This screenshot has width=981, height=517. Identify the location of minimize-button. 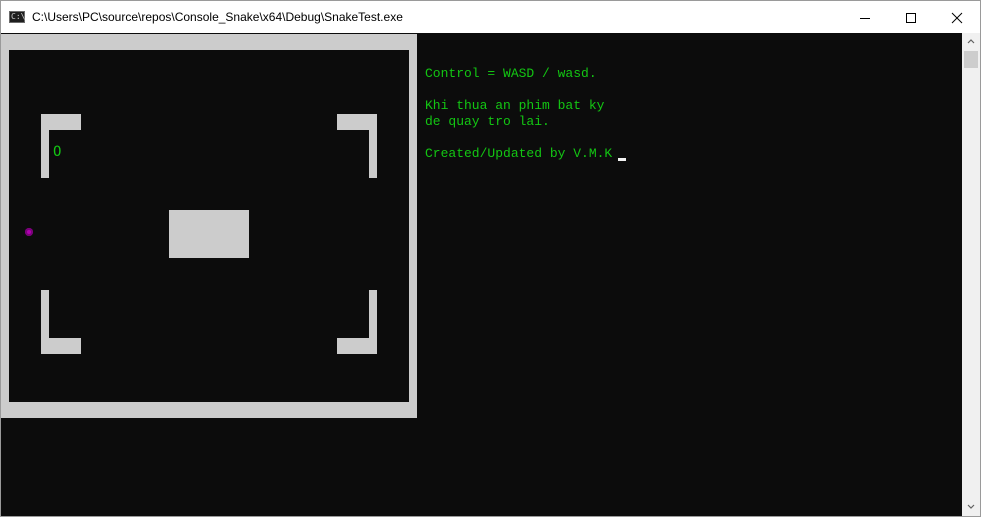
(865, 17).